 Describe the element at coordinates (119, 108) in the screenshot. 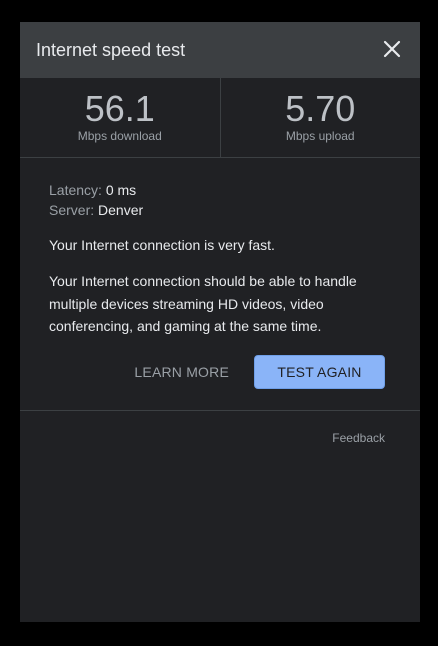

I see `download-value: 56.1` at that location.